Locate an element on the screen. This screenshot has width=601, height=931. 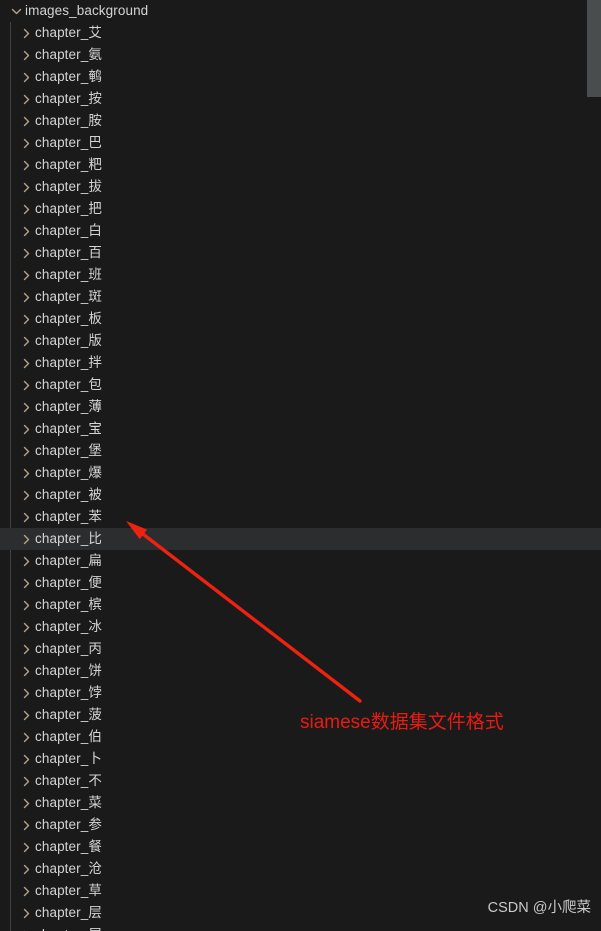
tree-item-label: chapter_苯 is located at coordinates (68, 516).